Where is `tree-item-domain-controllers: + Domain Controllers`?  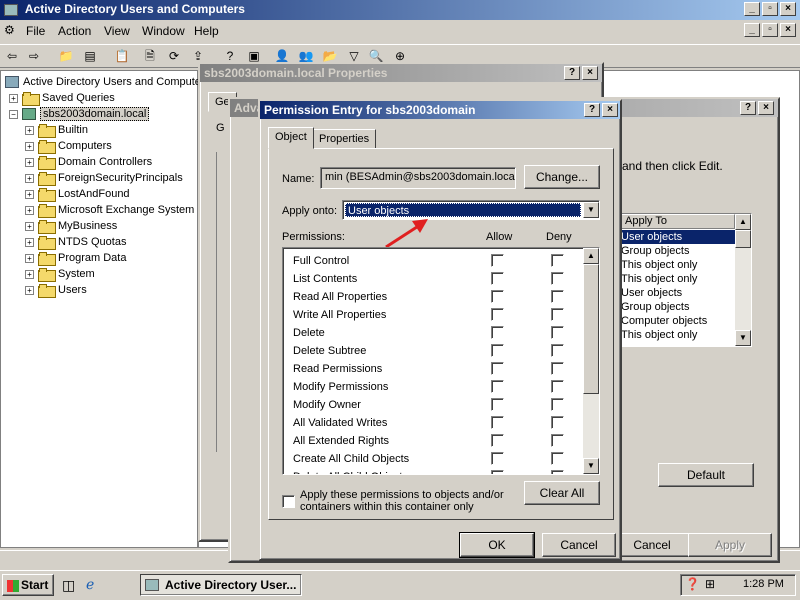 tree-item-domain-controllers: + Domain Controllers is located at coordinates (88, 162).